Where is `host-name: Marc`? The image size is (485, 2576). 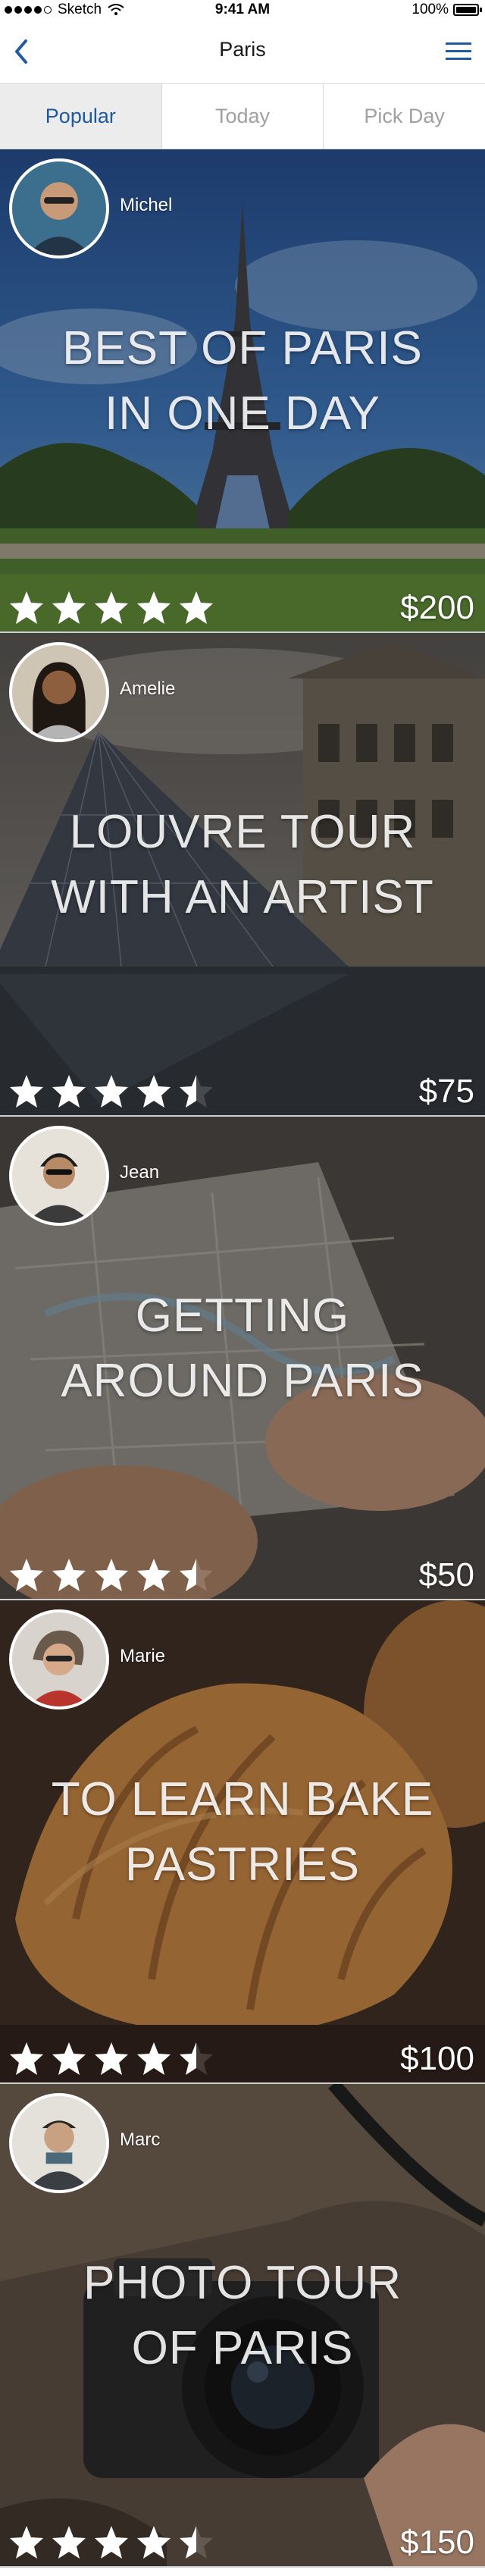 host-name: Marc is located at coordinates (140, 2140).